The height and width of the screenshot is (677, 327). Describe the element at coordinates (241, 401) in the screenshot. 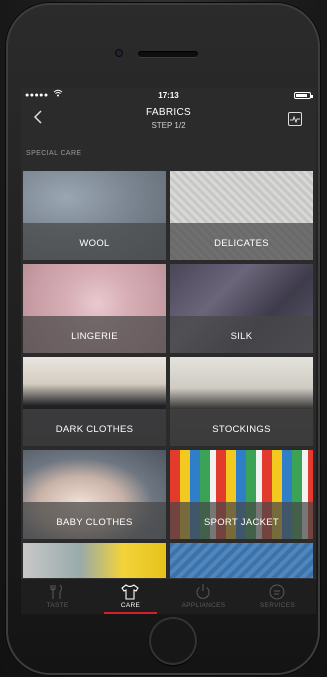

I see `fabric-tile-stockings: STOCKINGS` at that location.